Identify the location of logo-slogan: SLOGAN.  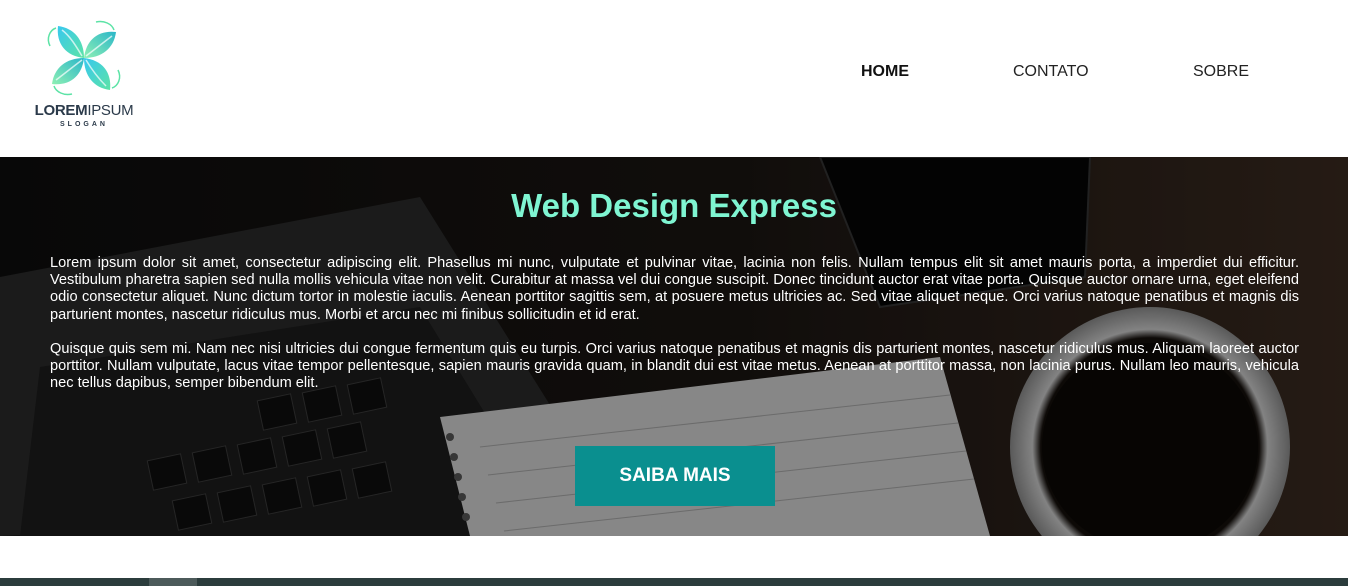
(84, 124).